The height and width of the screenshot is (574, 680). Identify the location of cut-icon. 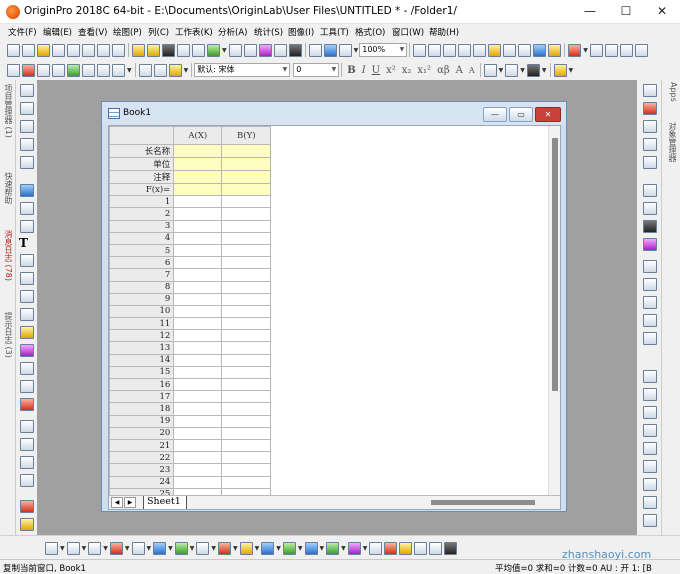
(145, 70).